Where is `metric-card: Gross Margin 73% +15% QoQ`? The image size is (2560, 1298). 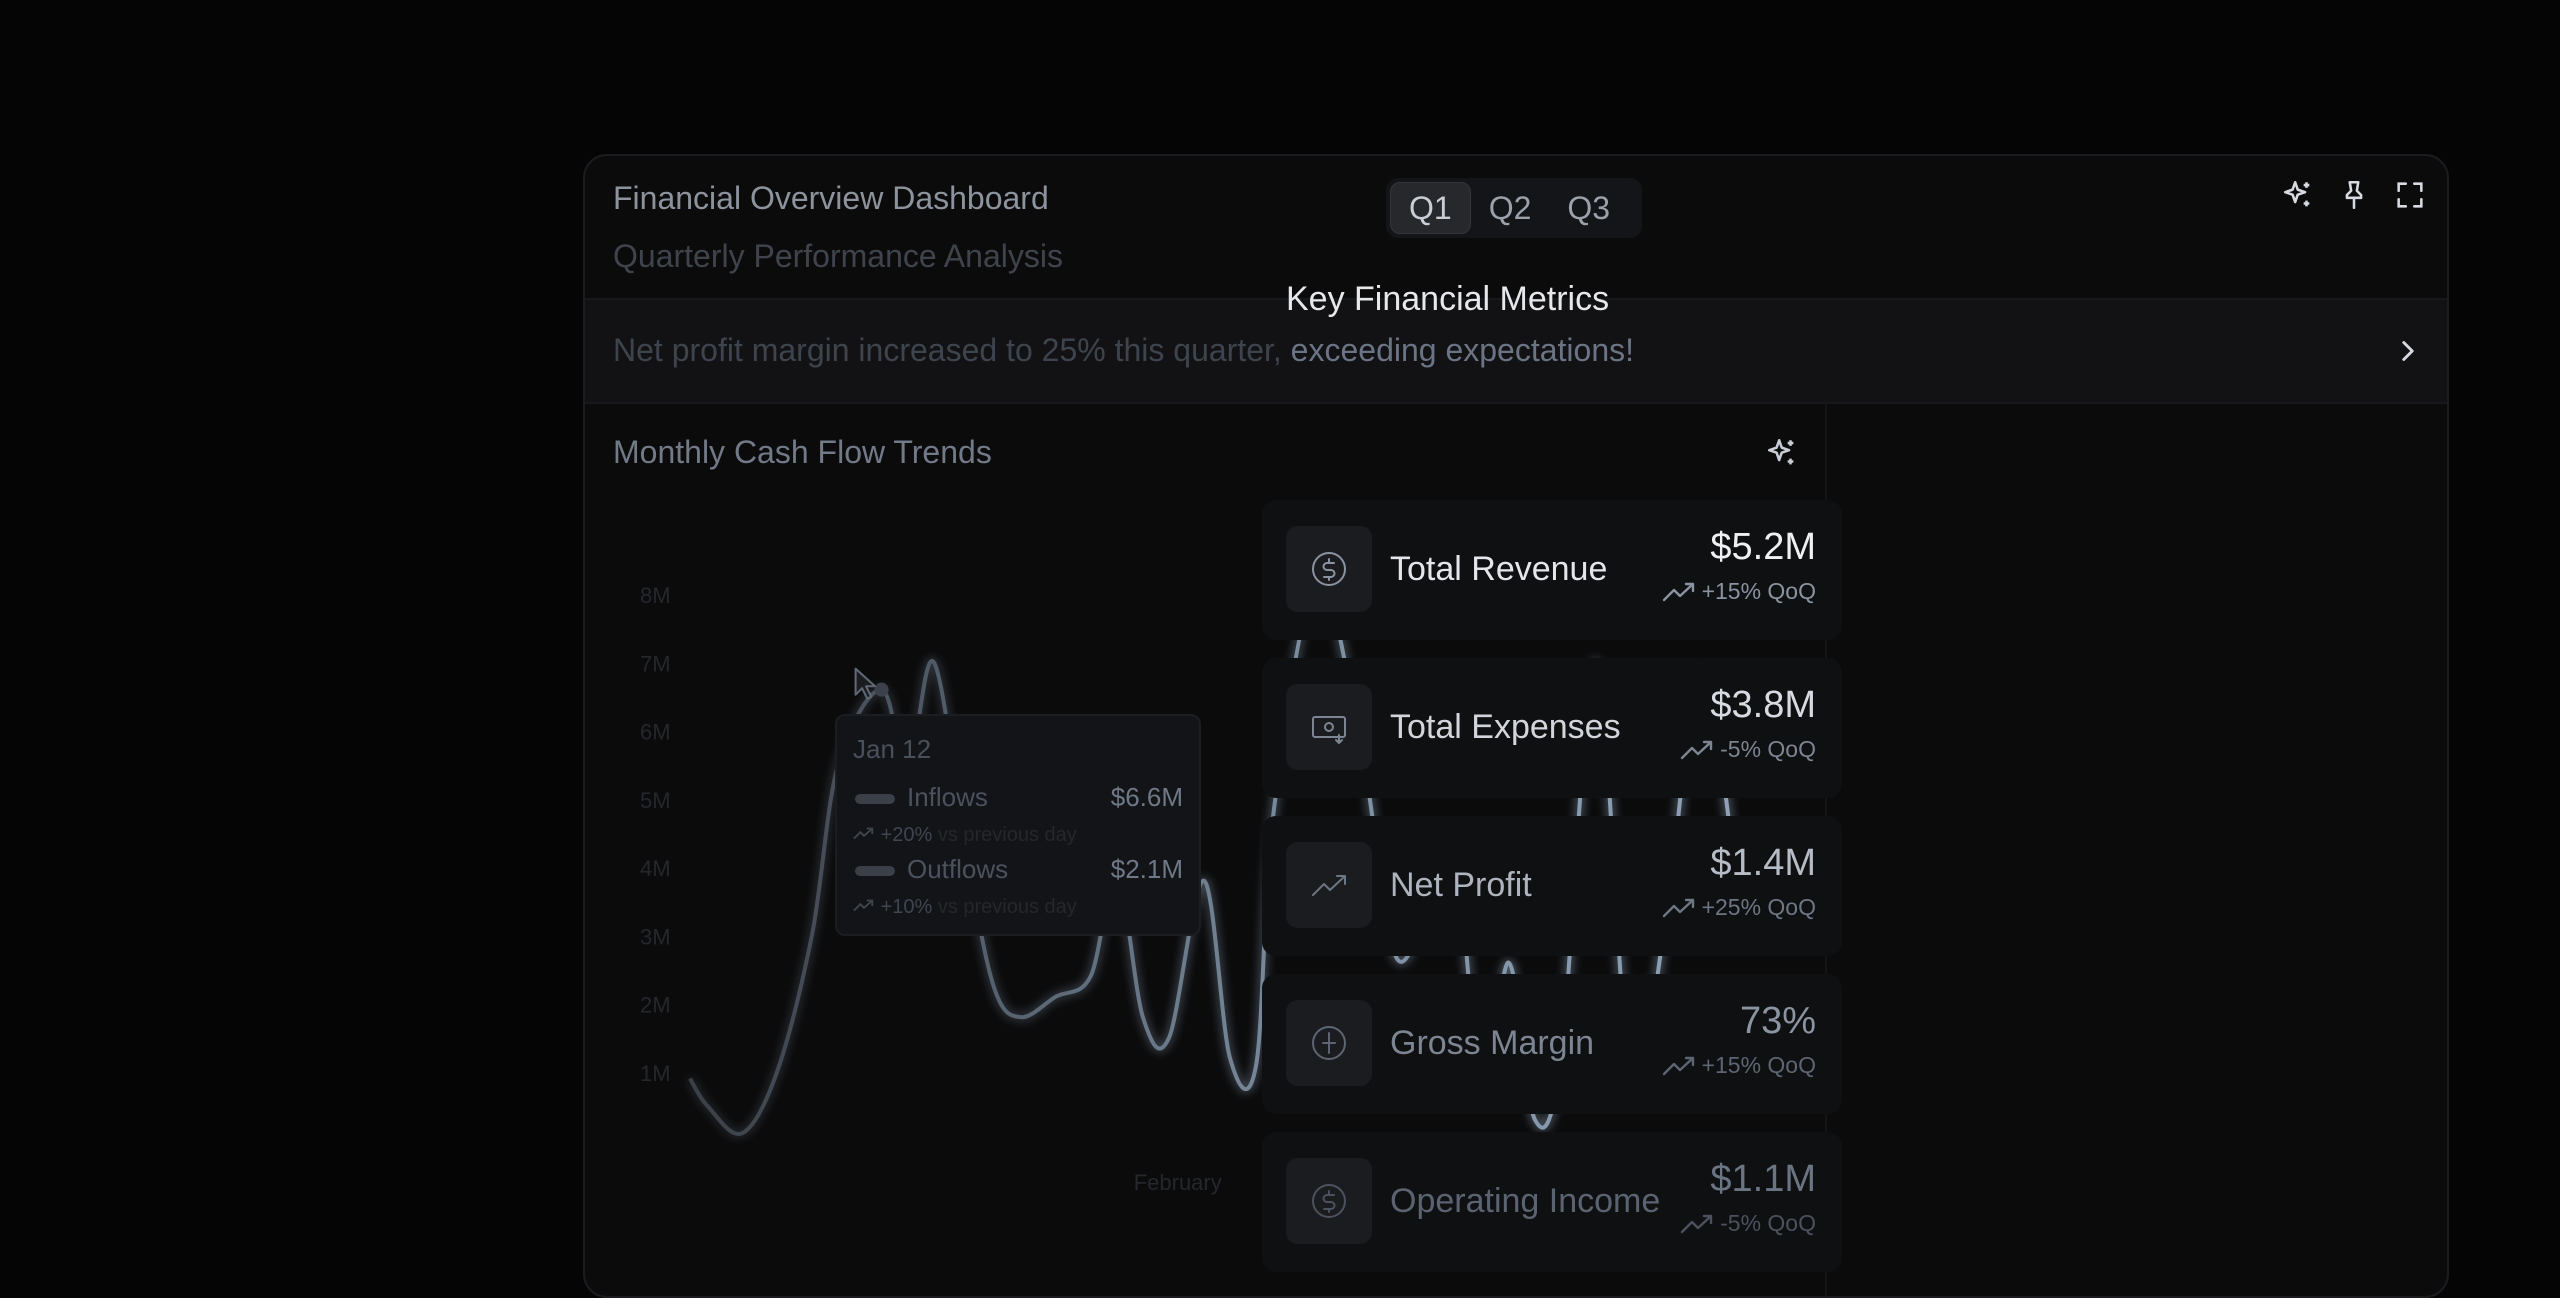
metric-card: Gross Margin 73% +15% QoQ is located at coordinates (1552, 1044).